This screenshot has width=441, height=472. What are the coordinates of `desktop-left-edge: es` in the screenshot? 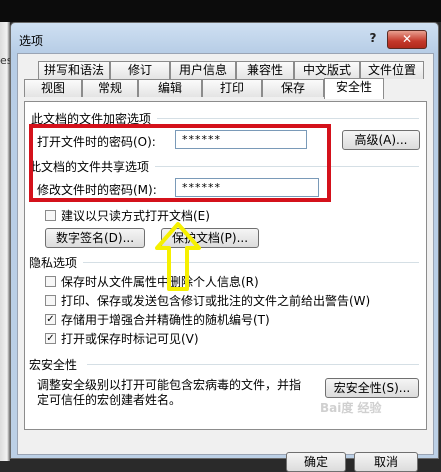 It's located at (6, 241).